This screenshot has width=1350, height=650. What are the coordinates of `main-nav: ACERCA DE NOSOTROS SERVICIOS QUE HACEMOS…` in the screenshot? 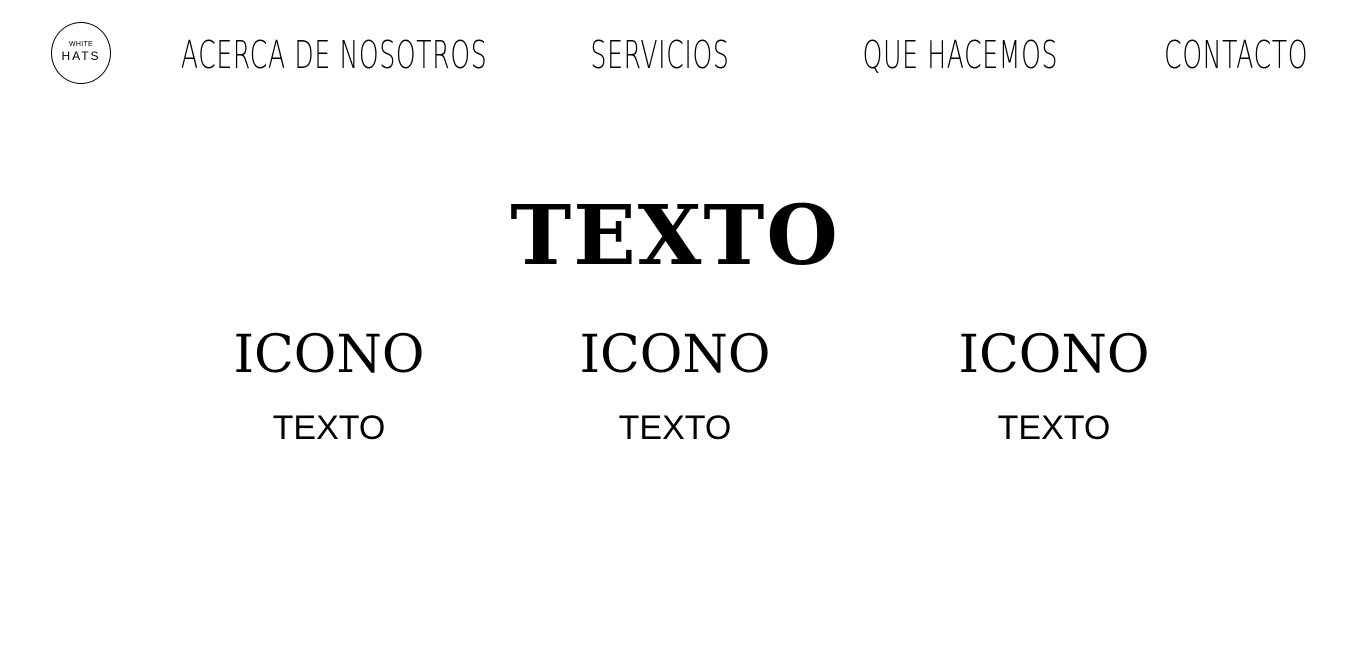 It's located at (665, 55).